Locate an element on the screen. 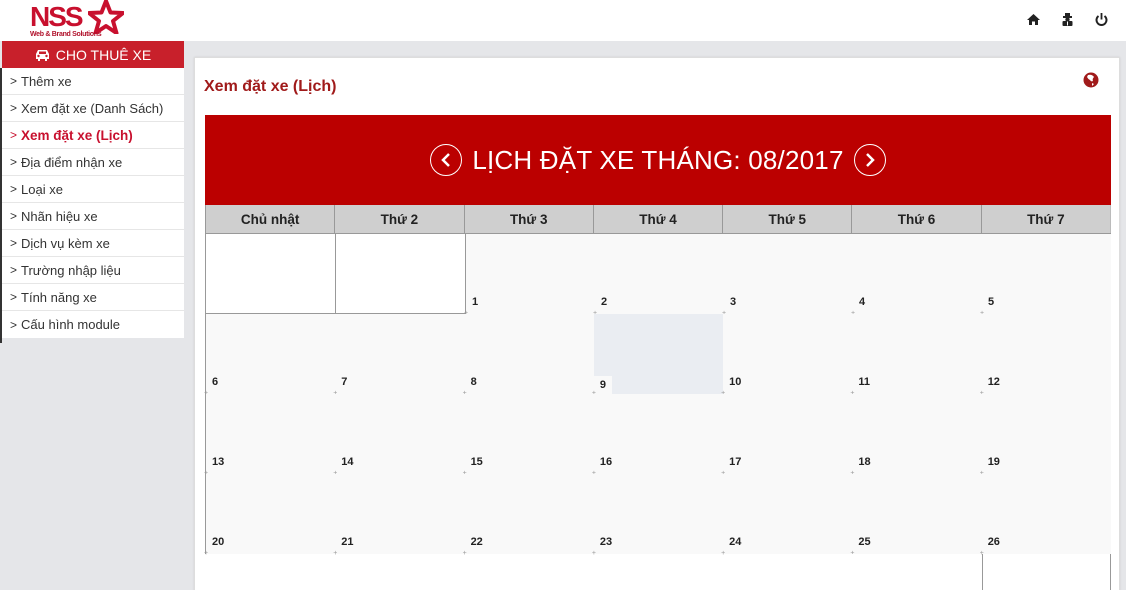  day-number: 2 is located at coordinates (604, 302).